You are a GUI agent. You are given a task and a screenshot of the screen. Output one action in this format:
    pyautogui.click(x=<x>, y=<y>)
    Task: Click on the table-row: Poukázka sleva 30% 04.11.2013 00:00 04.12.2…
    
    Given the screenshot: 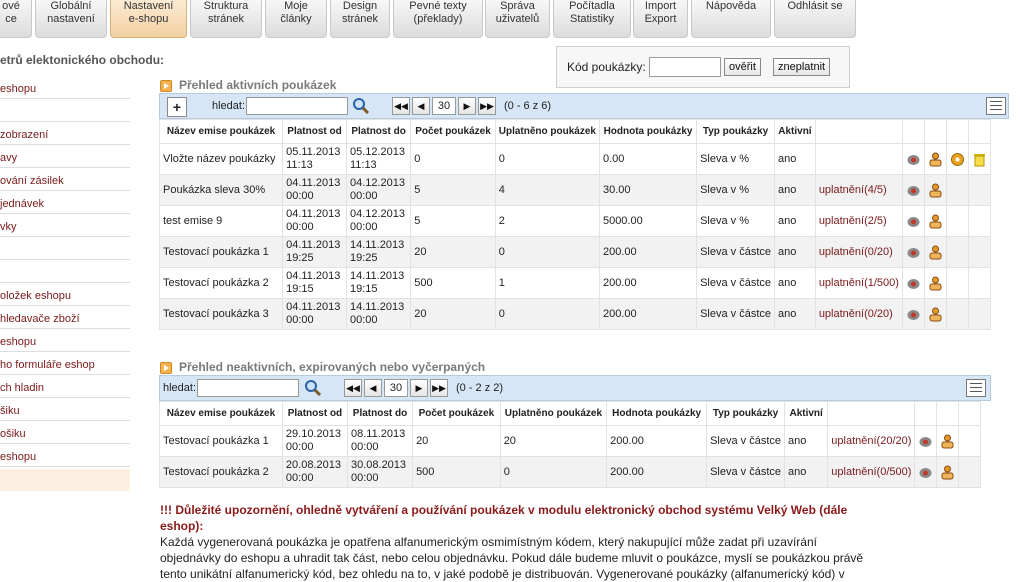 What is the action you would take?
    pyautogui.click(x=575, y=190)
    